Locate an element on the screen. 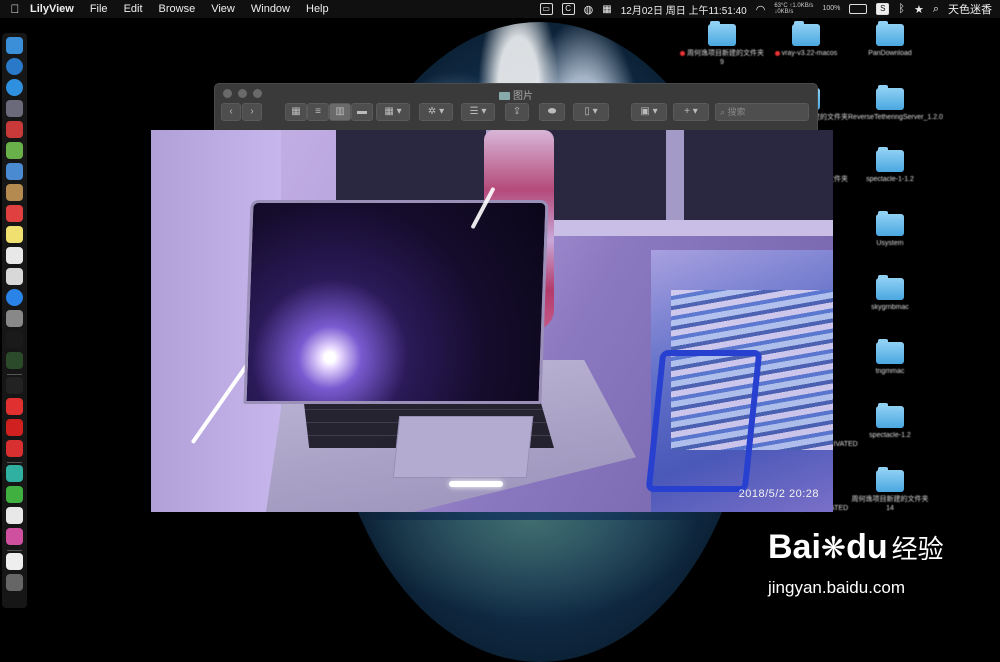 The width and height of the screenshot is (1000, 662). terminal-icon is located at coordinates (14, 385).